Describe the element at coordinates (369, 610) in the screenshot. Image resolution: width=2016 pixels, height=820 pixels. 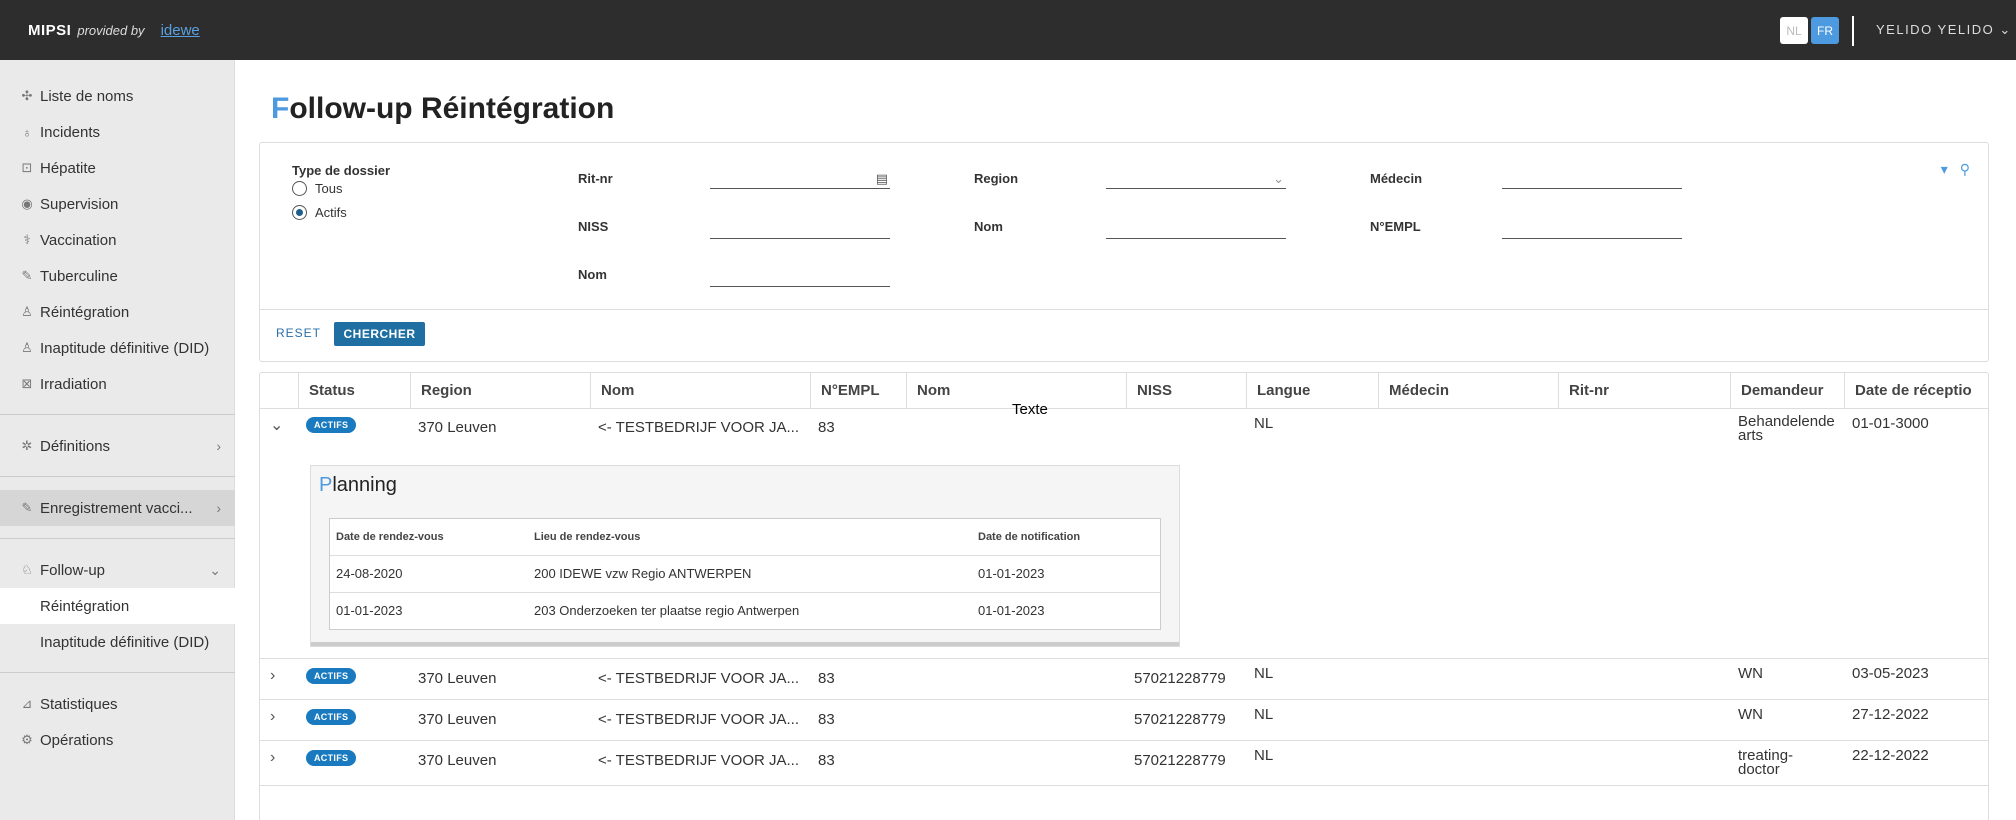
I see `planning-cell-date: 01-01-2023` at that location.